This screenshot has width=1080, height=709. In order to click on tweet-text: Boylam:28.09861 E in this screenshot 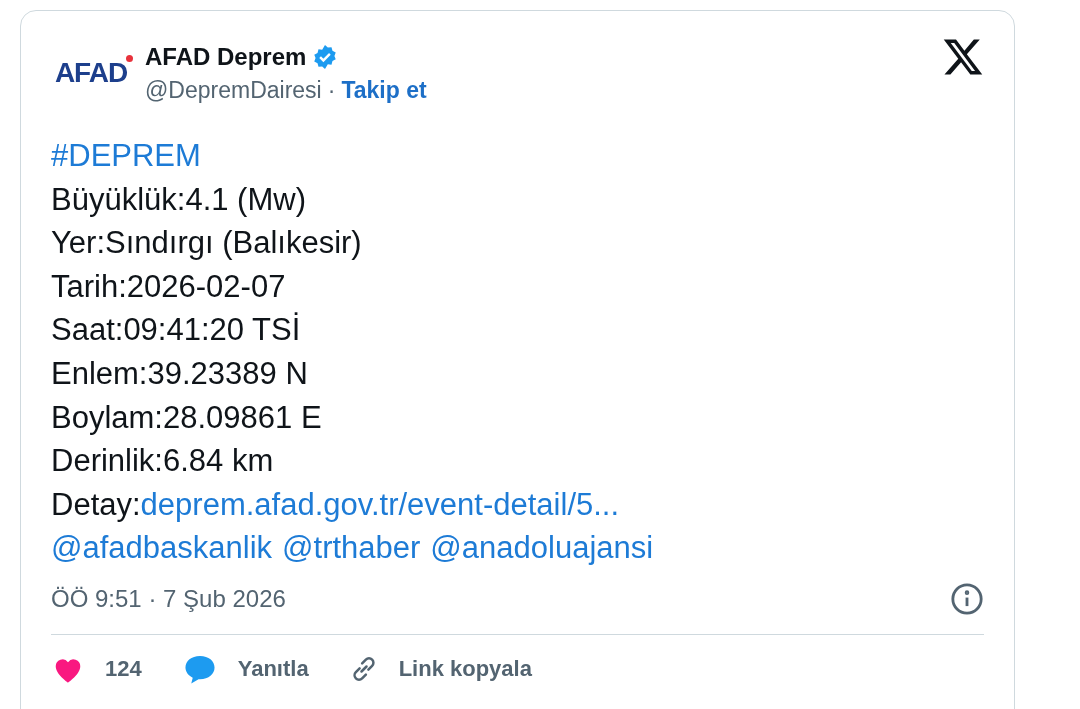, I will do `click(186, 417)`.